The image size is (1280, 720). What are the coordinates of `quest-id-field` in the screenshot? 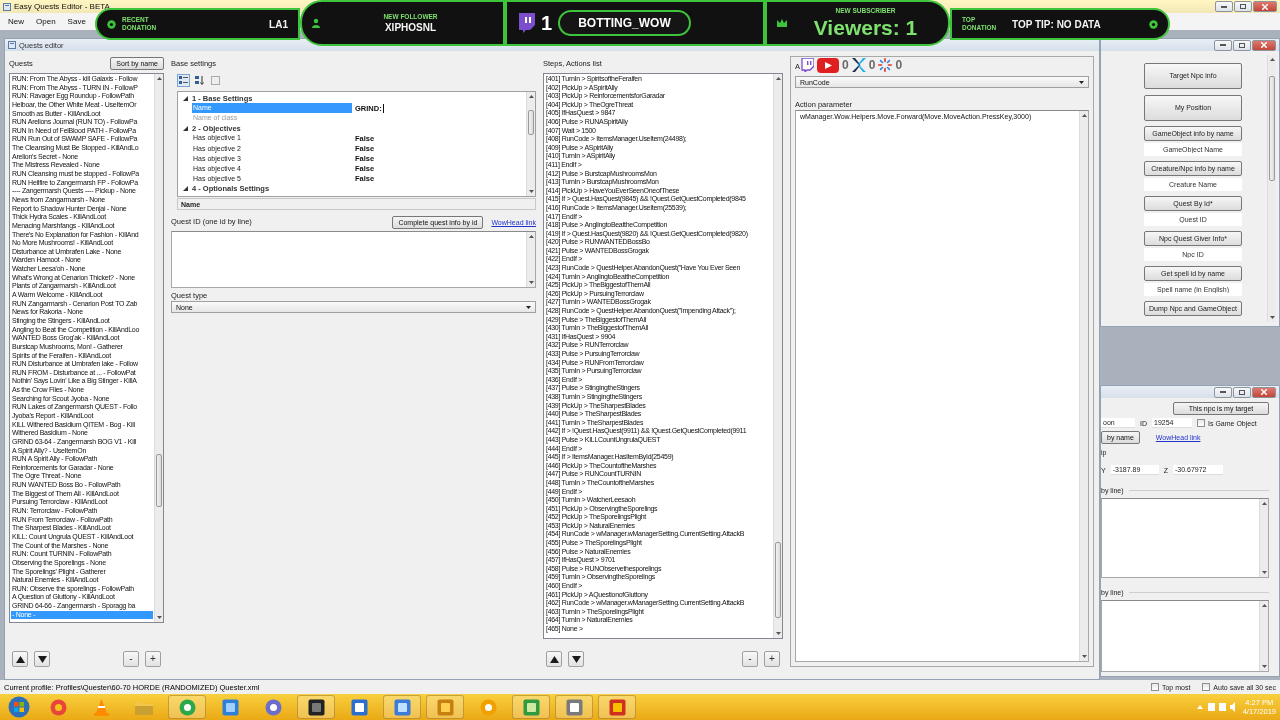 It's located at (353, 259).